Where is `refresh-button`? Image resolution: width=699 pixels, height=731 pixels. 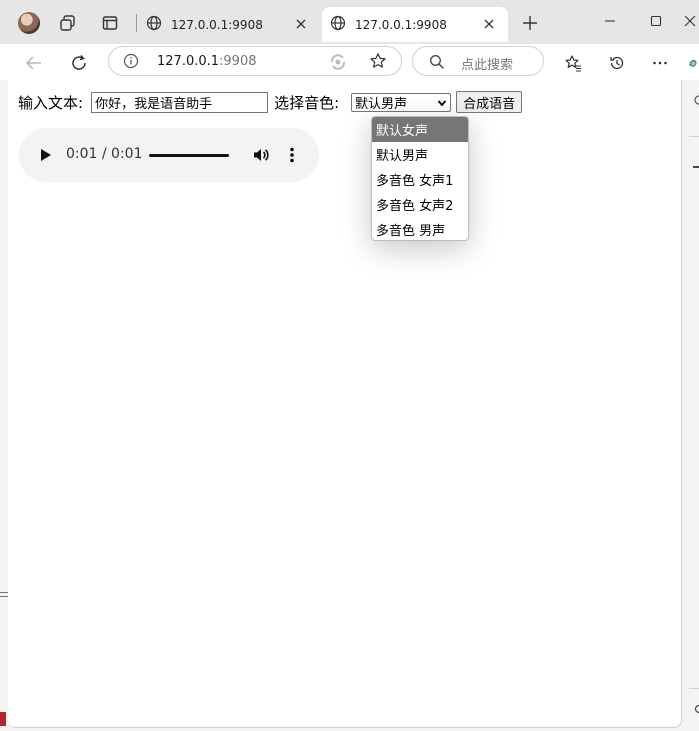
refresh-button is located at coordinates (79, 63).